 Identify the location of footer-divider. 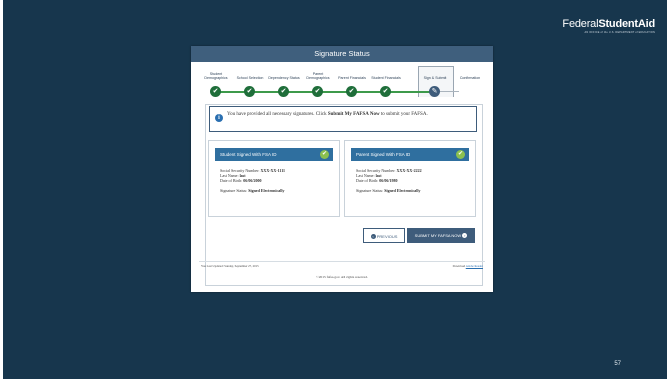
(342, 261).